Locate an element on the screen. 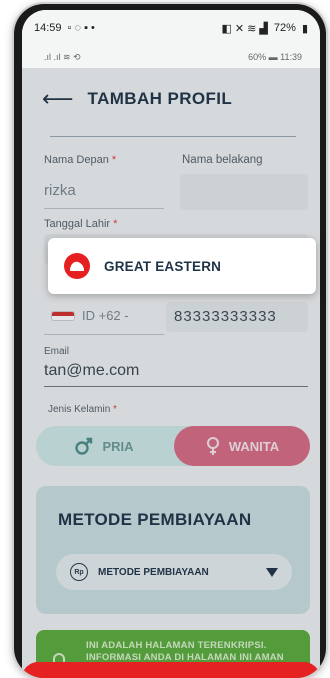  inner-status-right: 60% ▬ 11:39 is located at coordinates (275, 57).